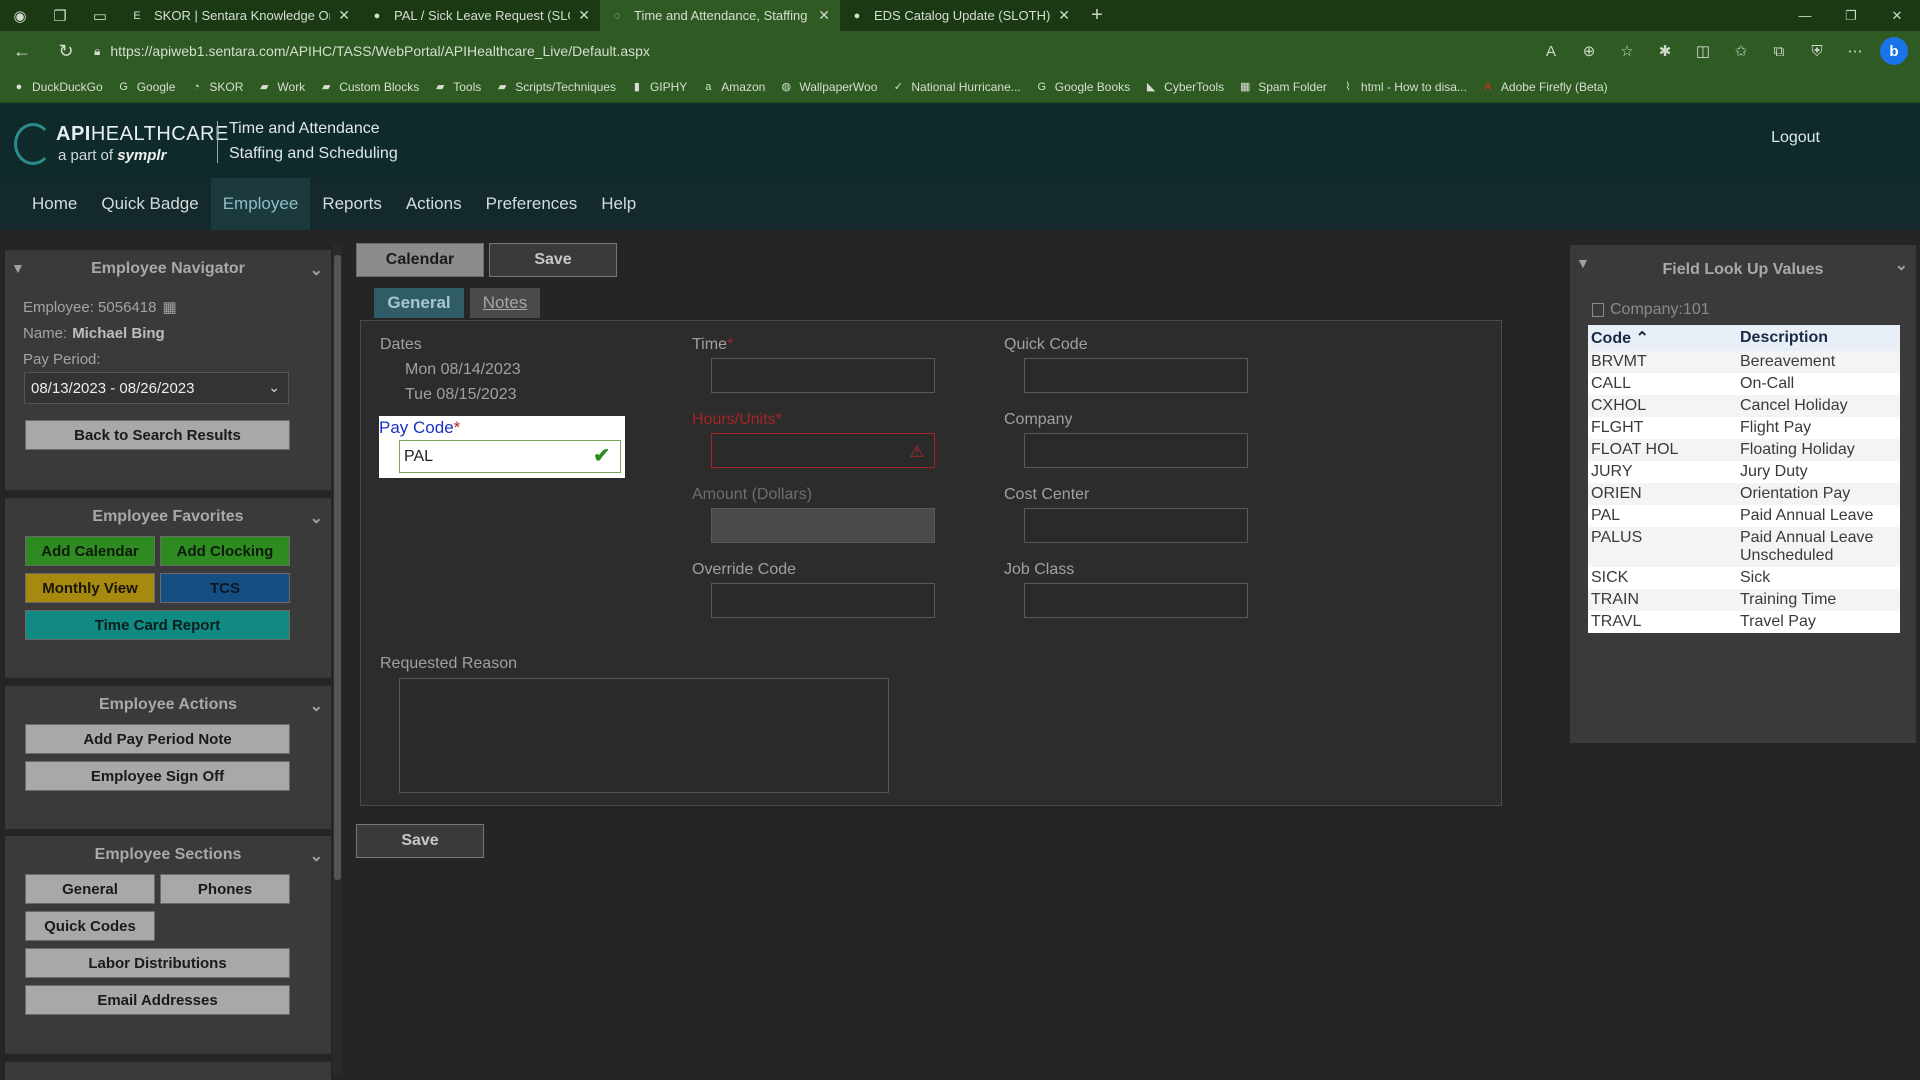  What do you see at coordinates (720, 15) in the screenshot?
I see `browser-tab-active: ◌ Time and Attendance, Staffing ar ✕` at bounding box center [720, 15].